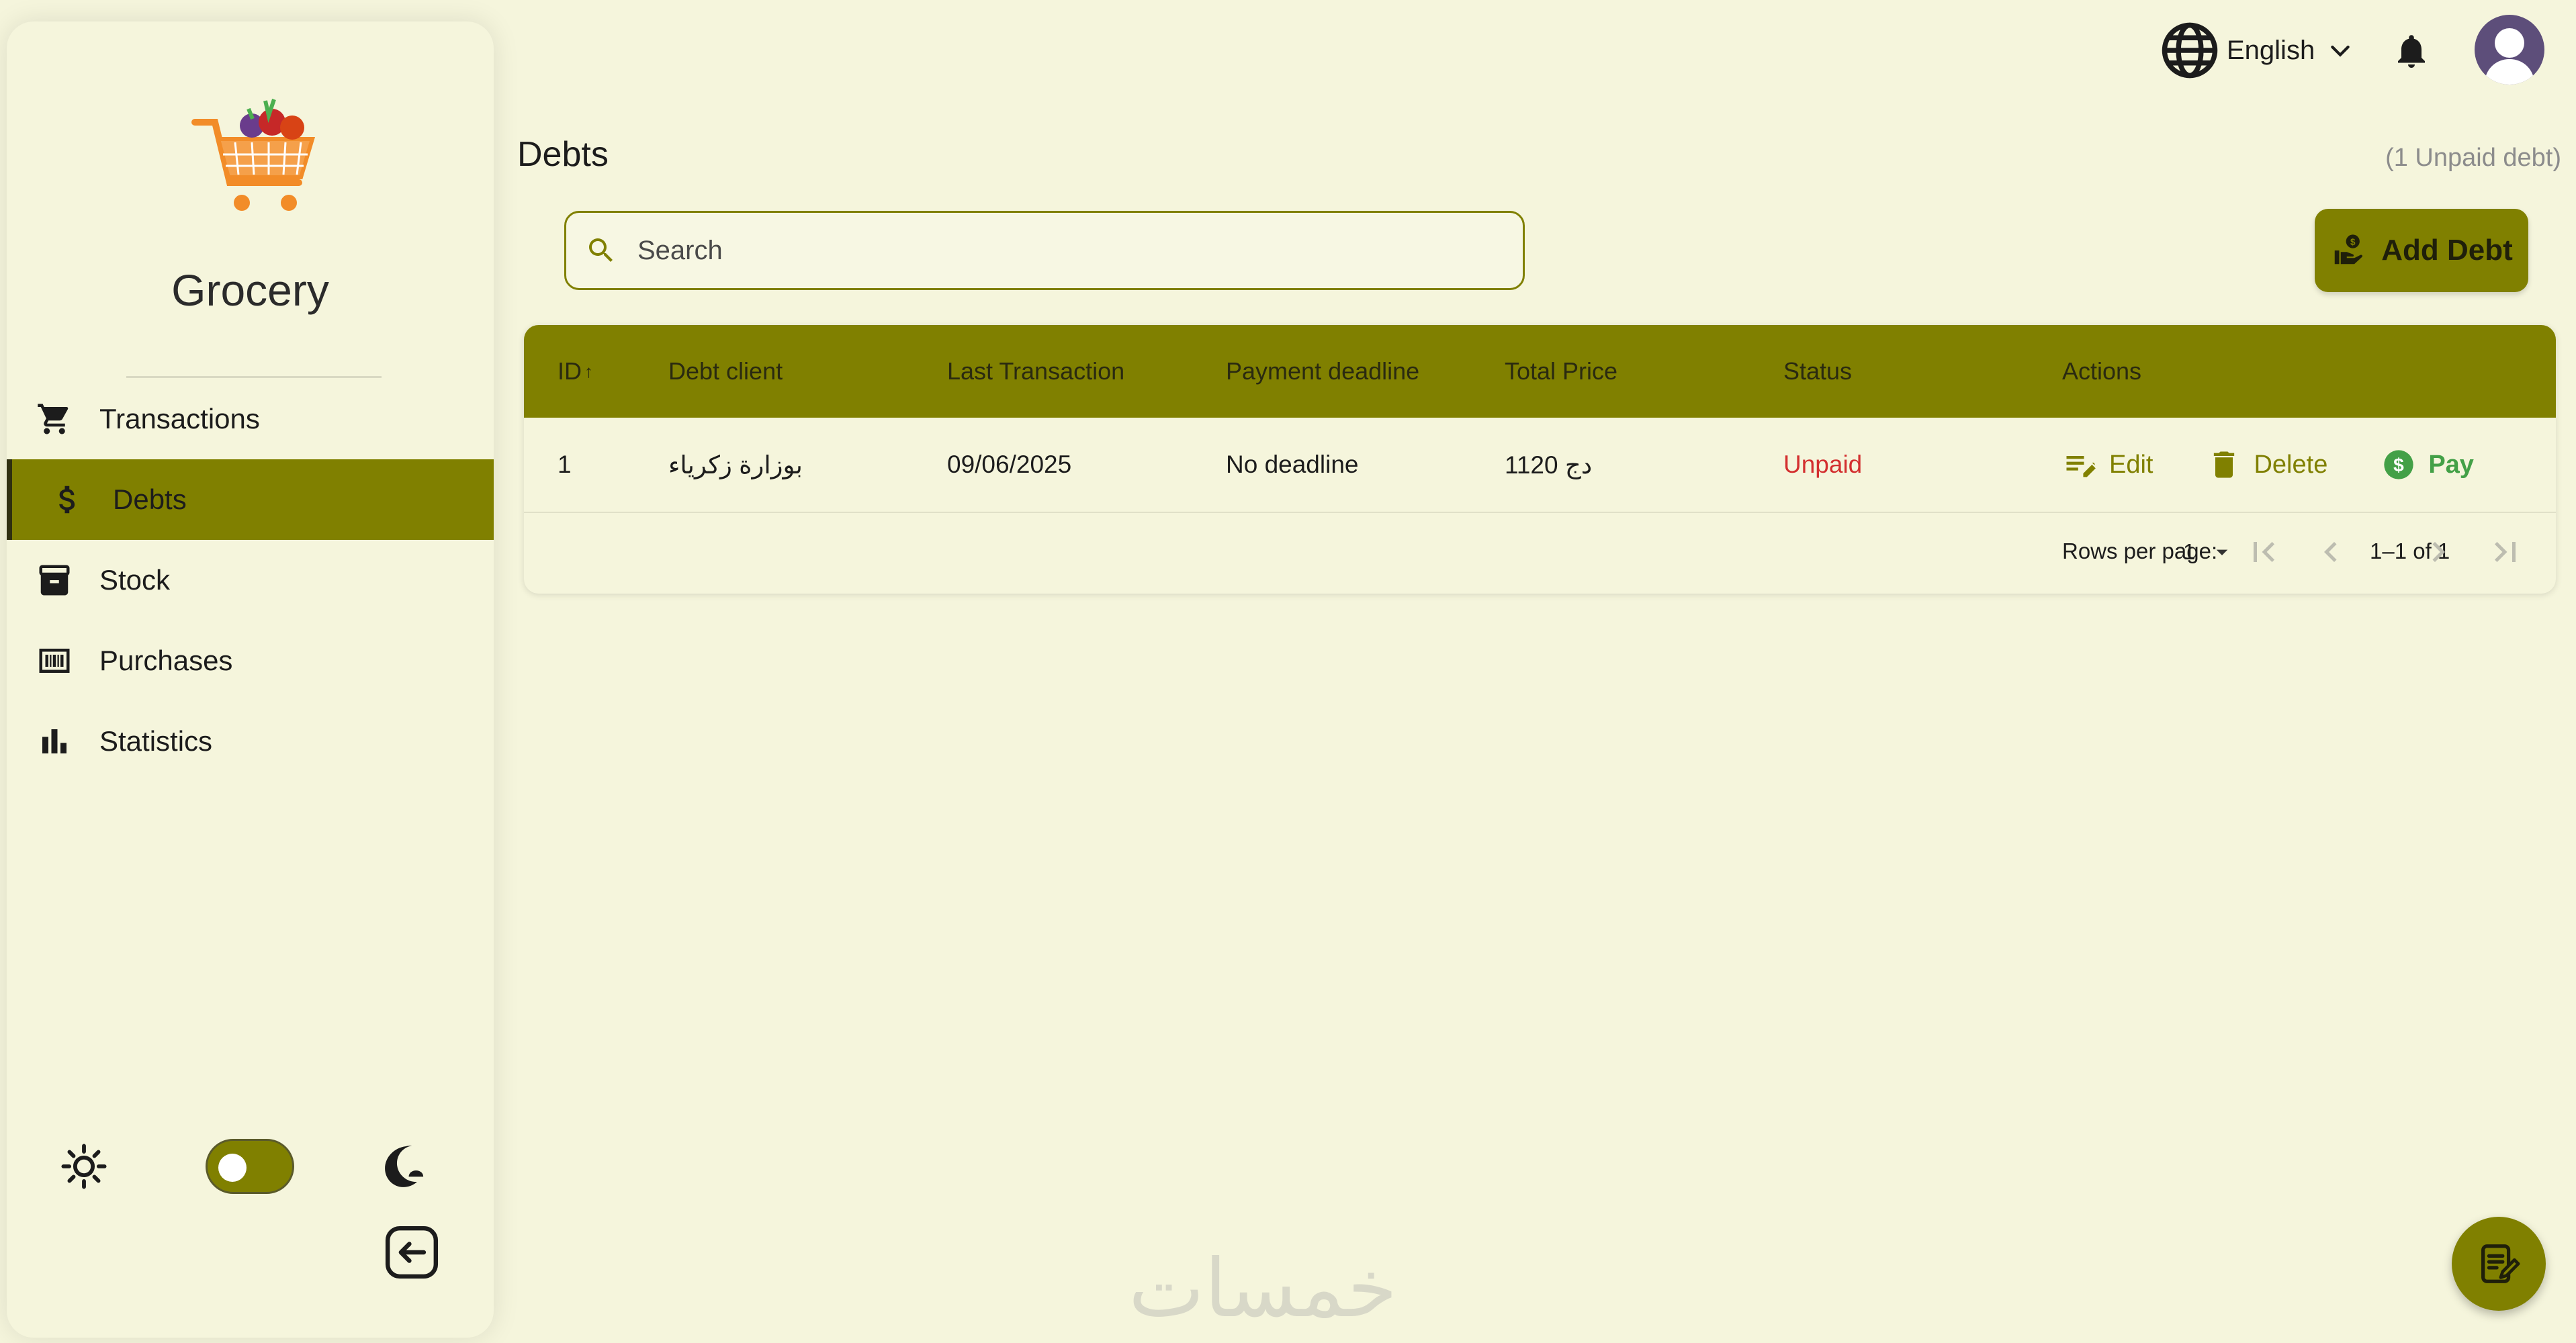 This screenshot has height=1343, width=2576. Describe the element at coordinates (250, 290) in the screenshot. I see `app-name: Grocery` at that location.